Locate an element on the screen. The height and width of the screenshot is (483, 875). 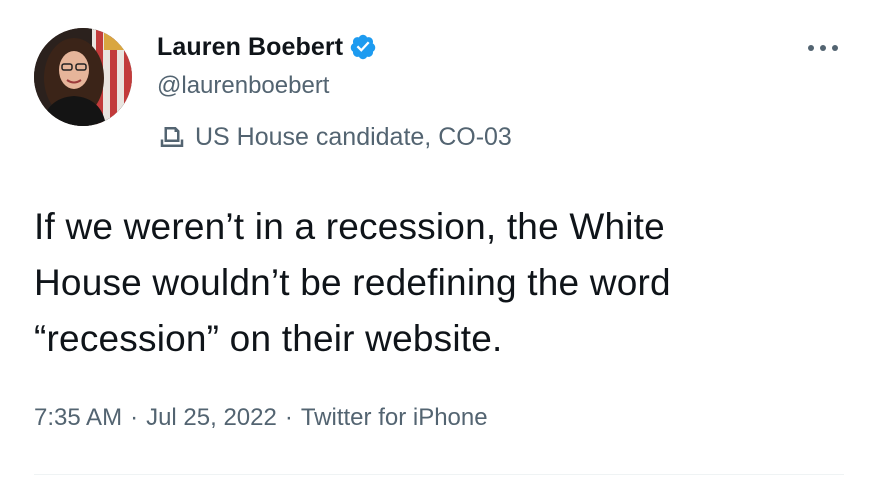
more-options-button is located at coordinates (823, 48).